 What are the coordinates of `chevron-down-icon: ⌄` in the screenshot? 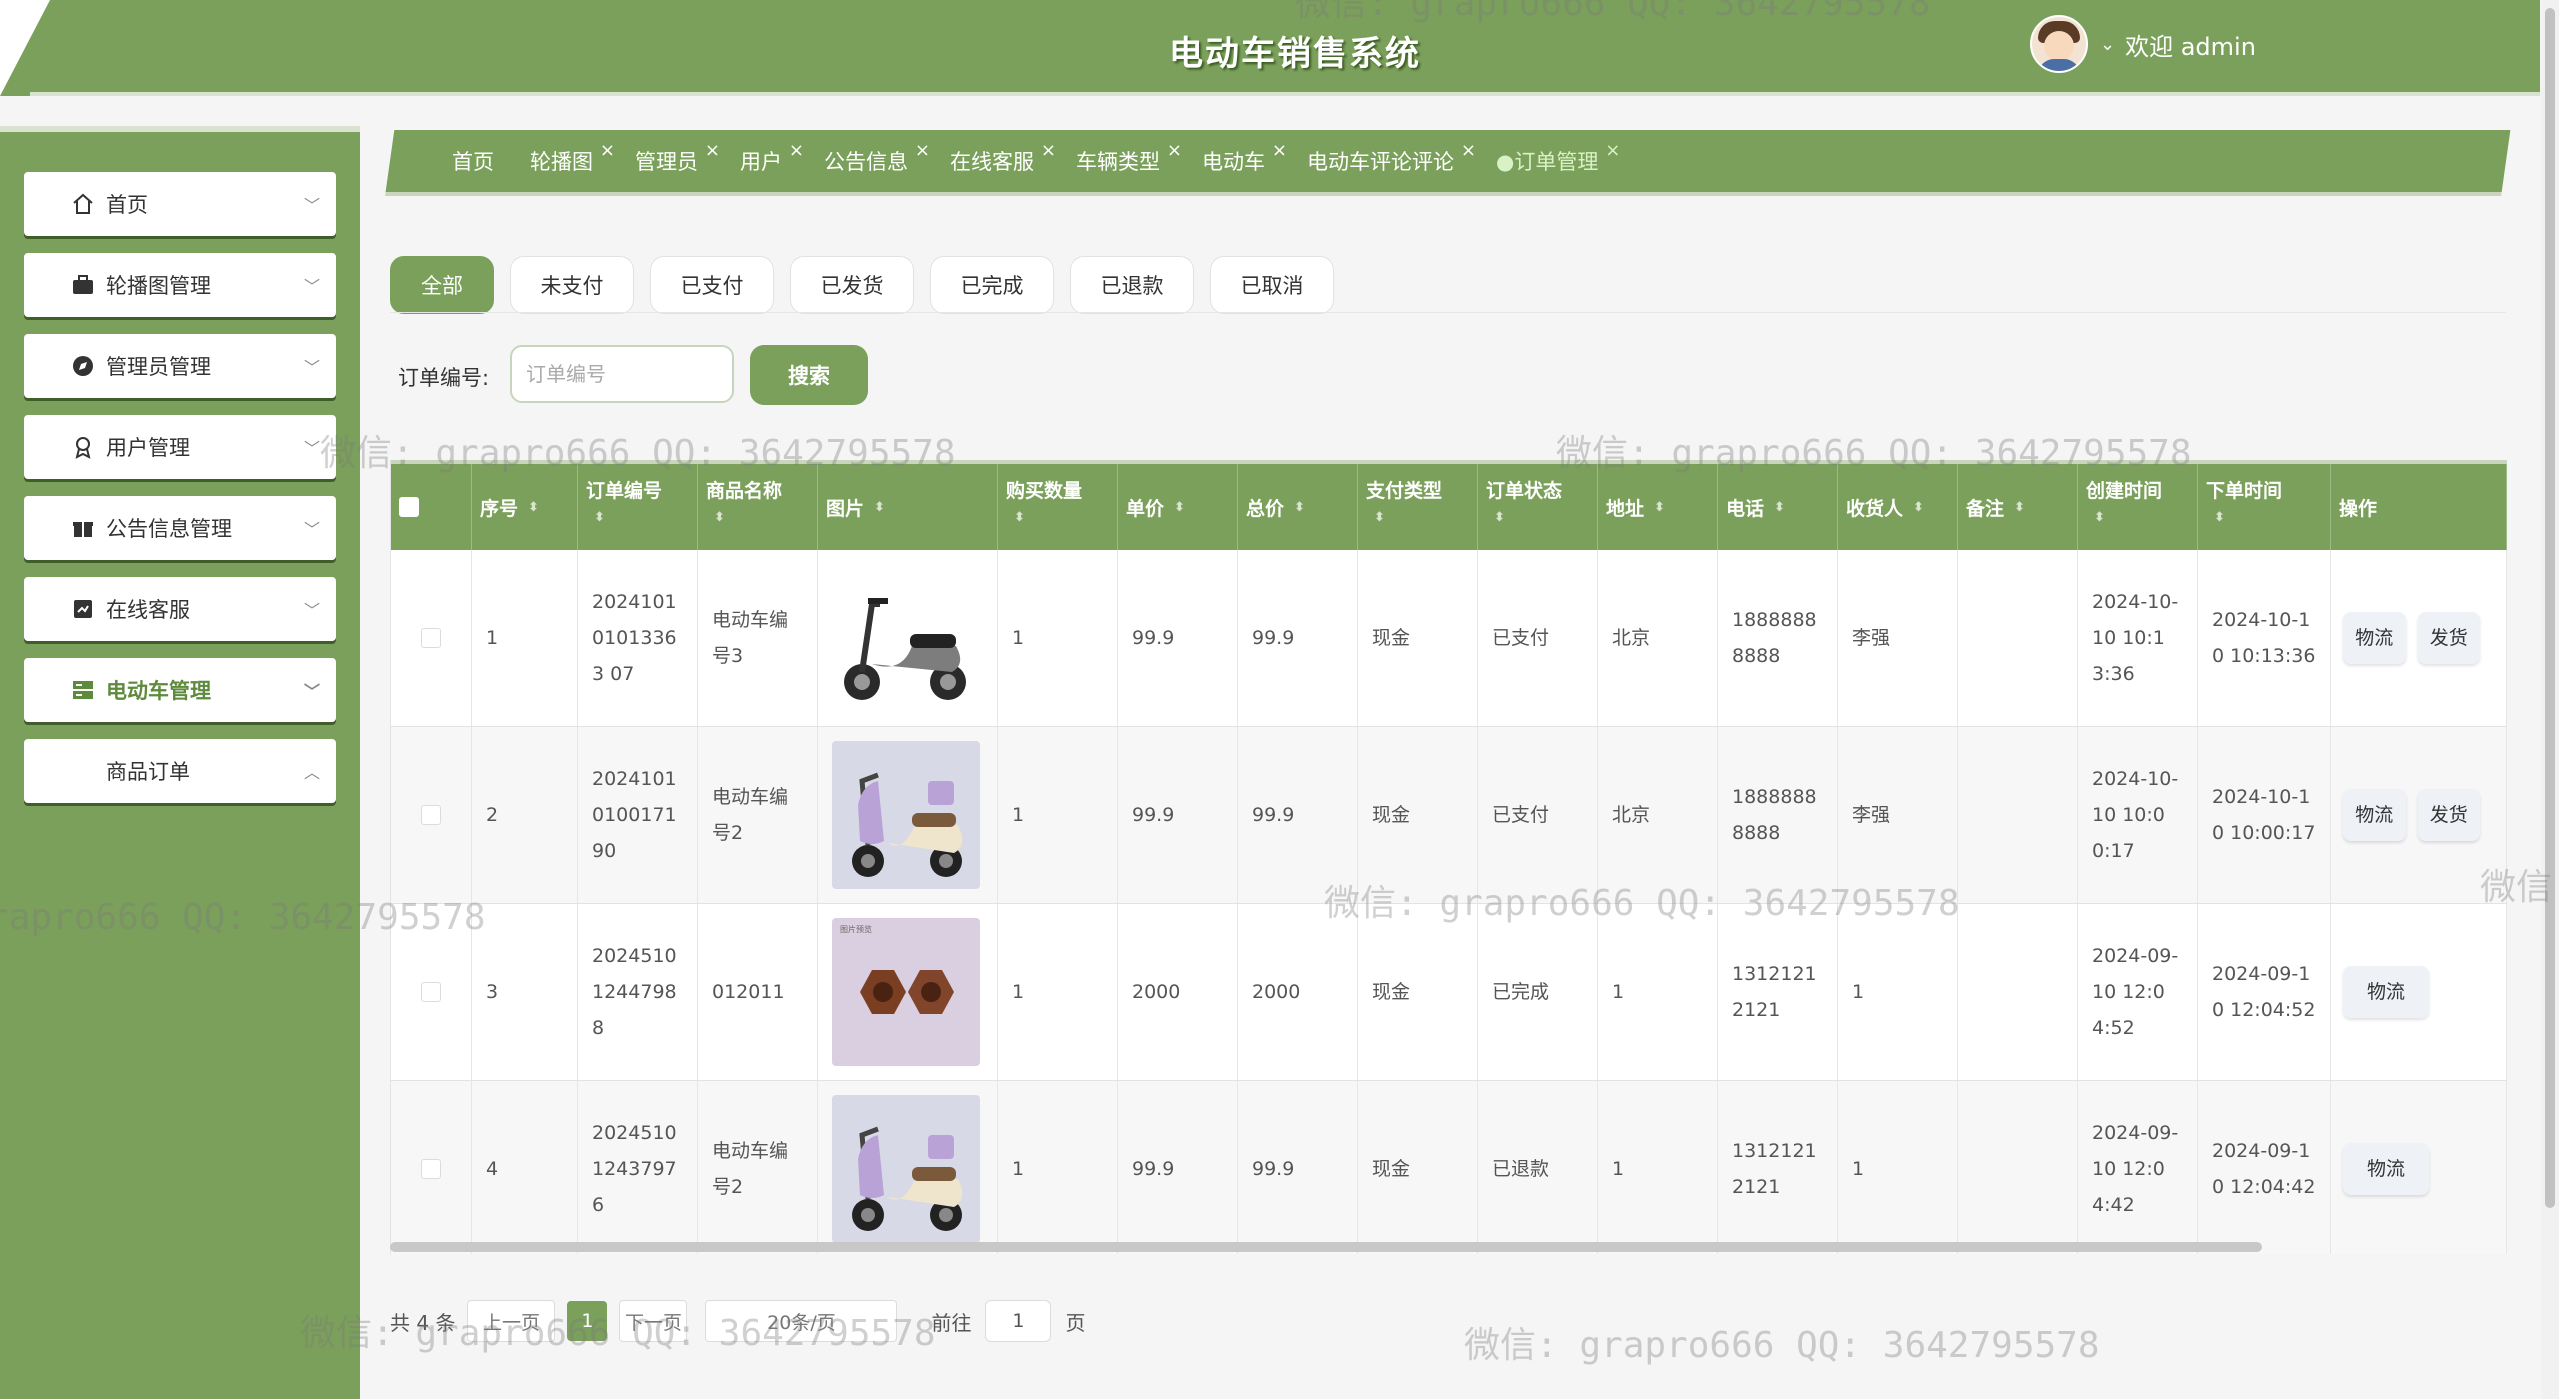 It's located at (2107, 44).